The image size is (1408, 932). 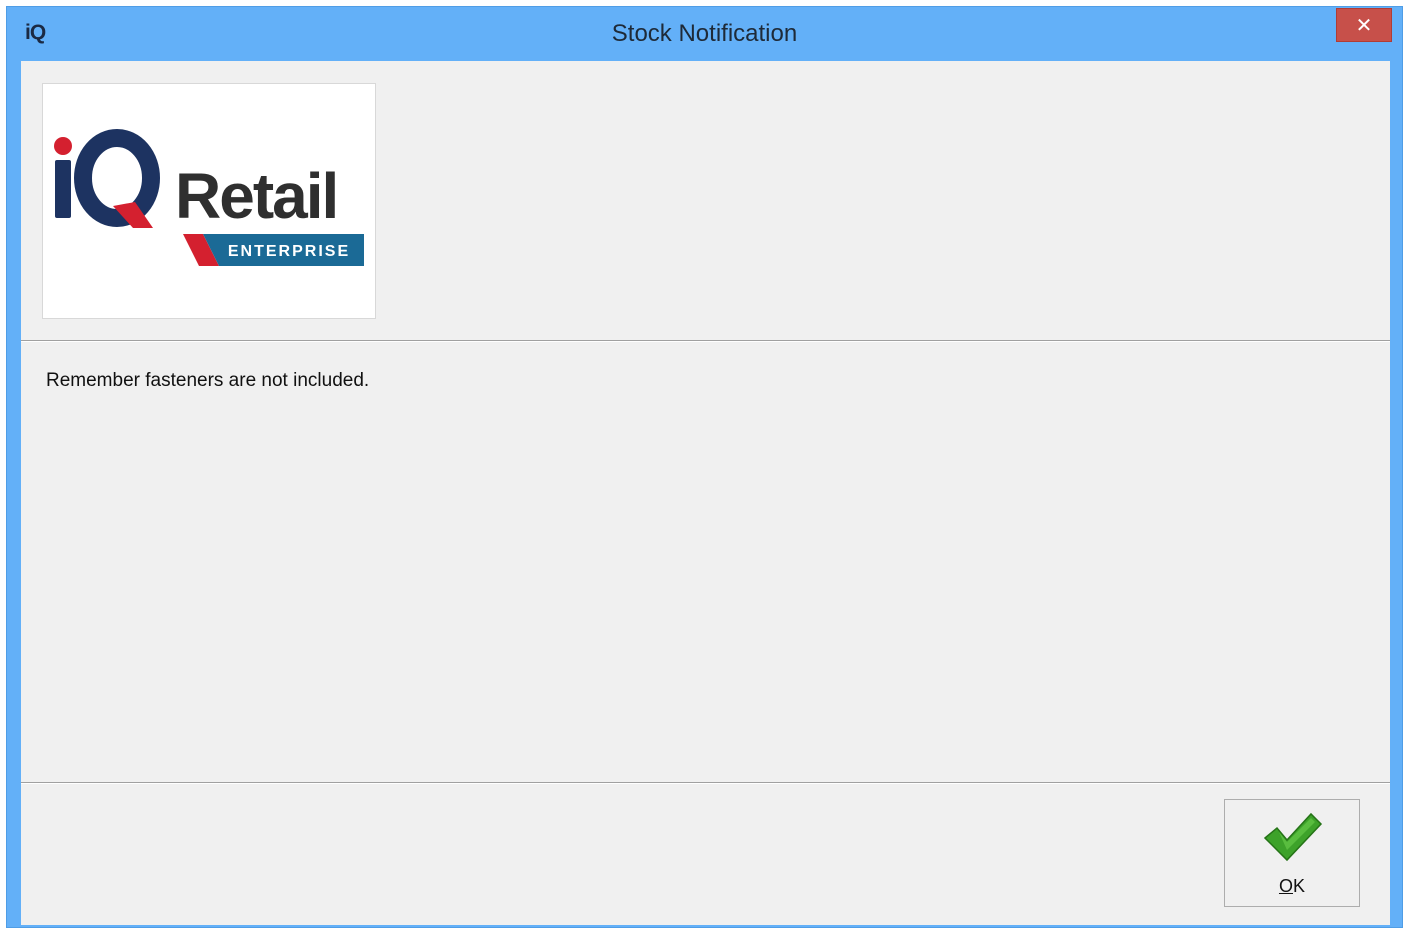 I want to click on title-bar: iQ Stock Notification ✕, so click(x=704, y=34).